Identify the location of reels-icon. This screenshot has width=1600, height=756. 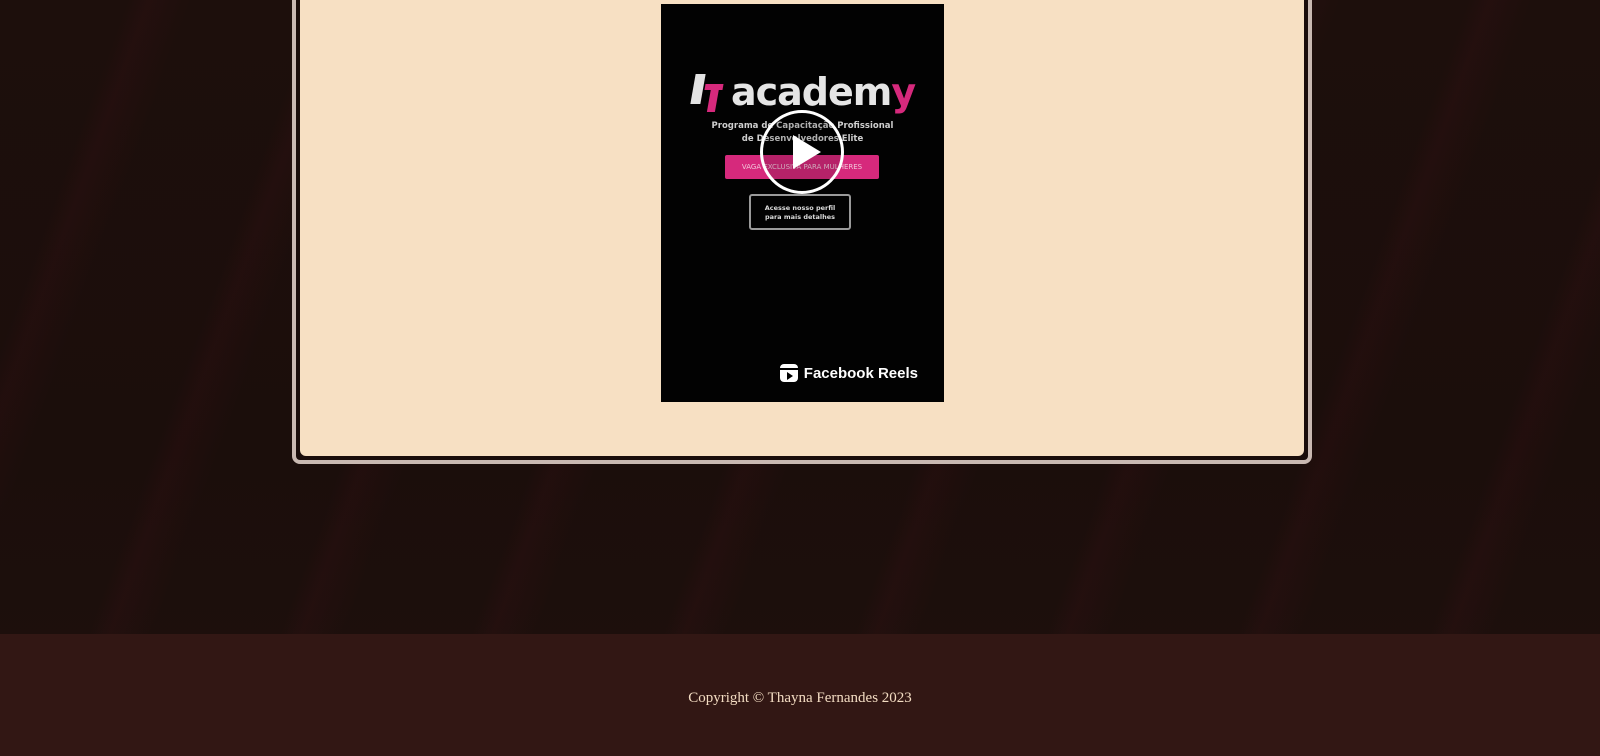
(788, 373).